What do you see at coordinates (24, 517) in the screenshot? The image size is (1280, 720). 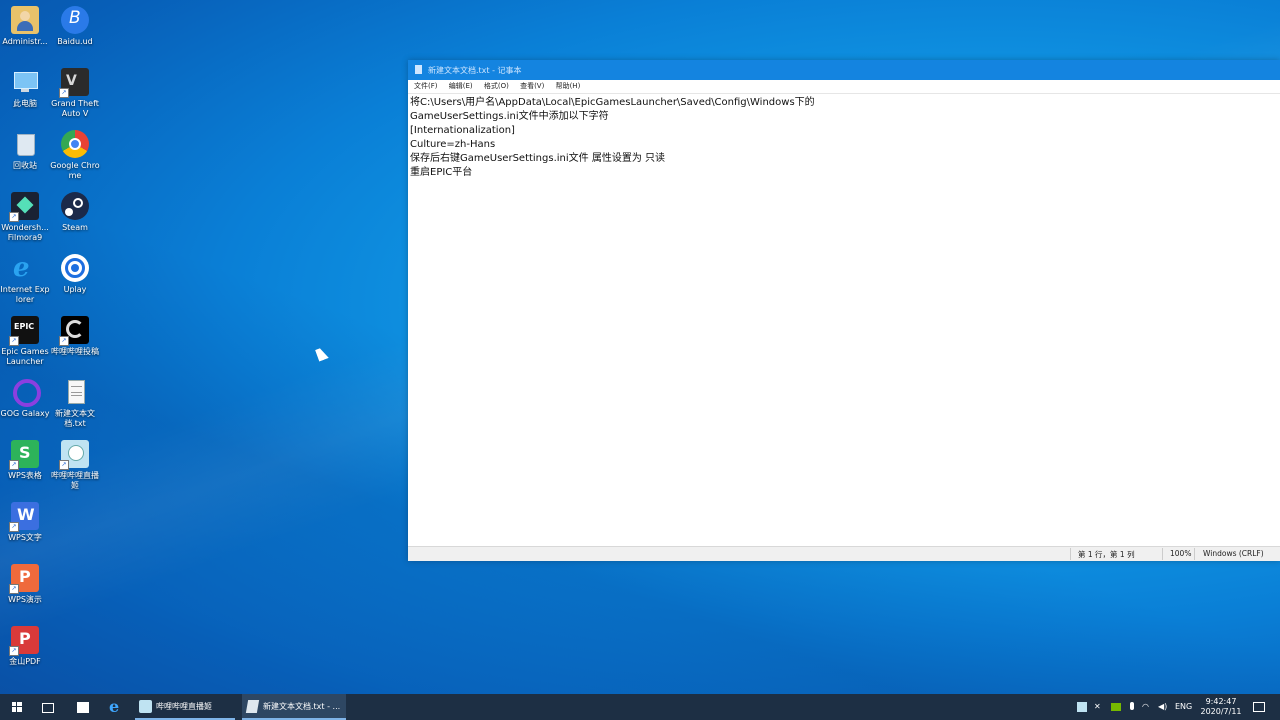 I see `wps-writer-icon: W ↗` at bounding box center [24, 517].